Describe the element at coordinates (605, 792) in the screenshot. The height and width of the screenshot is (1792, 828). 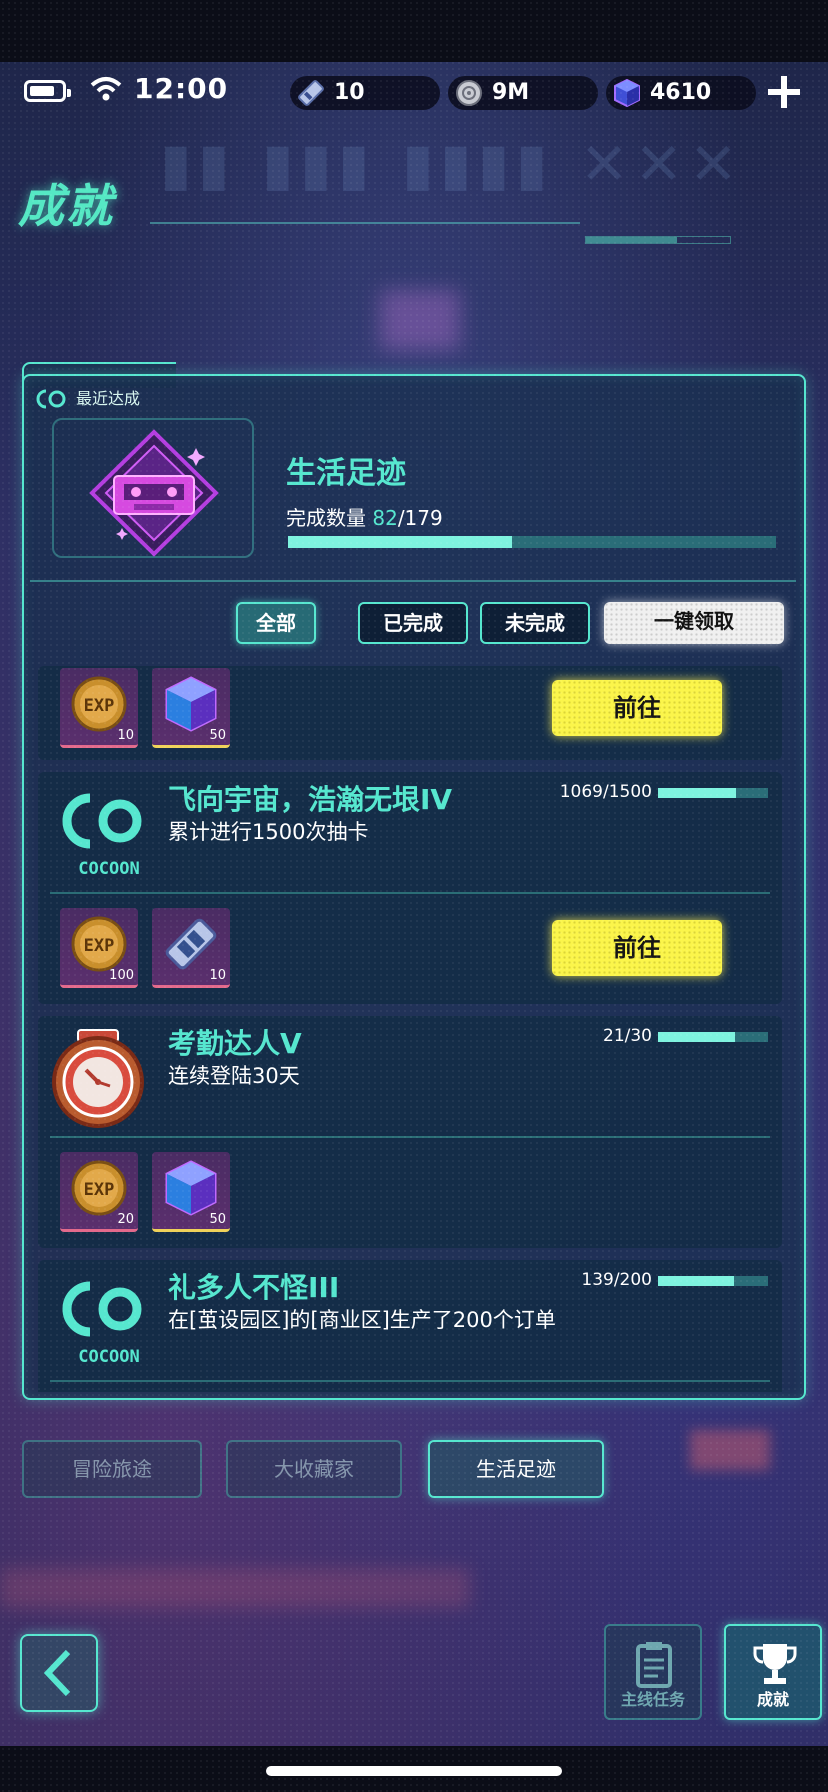
I see `item-progress-text: 1069/1500` at that location.